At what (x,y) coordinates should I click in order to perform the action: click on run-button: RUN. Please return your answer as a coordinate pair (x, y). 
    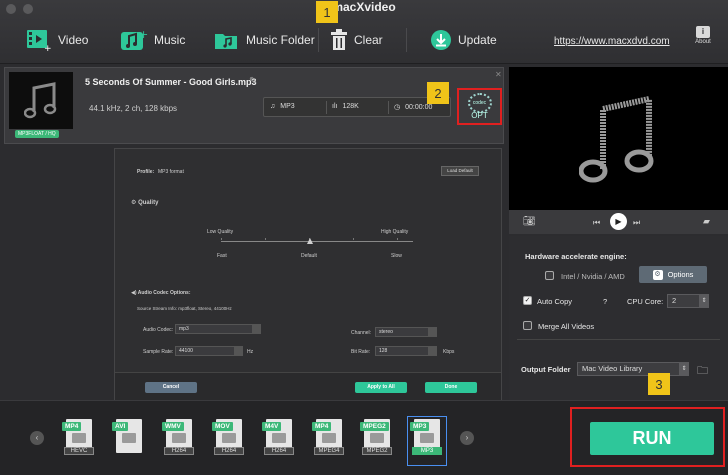
    Looking at the image, I should click on (652, 438).